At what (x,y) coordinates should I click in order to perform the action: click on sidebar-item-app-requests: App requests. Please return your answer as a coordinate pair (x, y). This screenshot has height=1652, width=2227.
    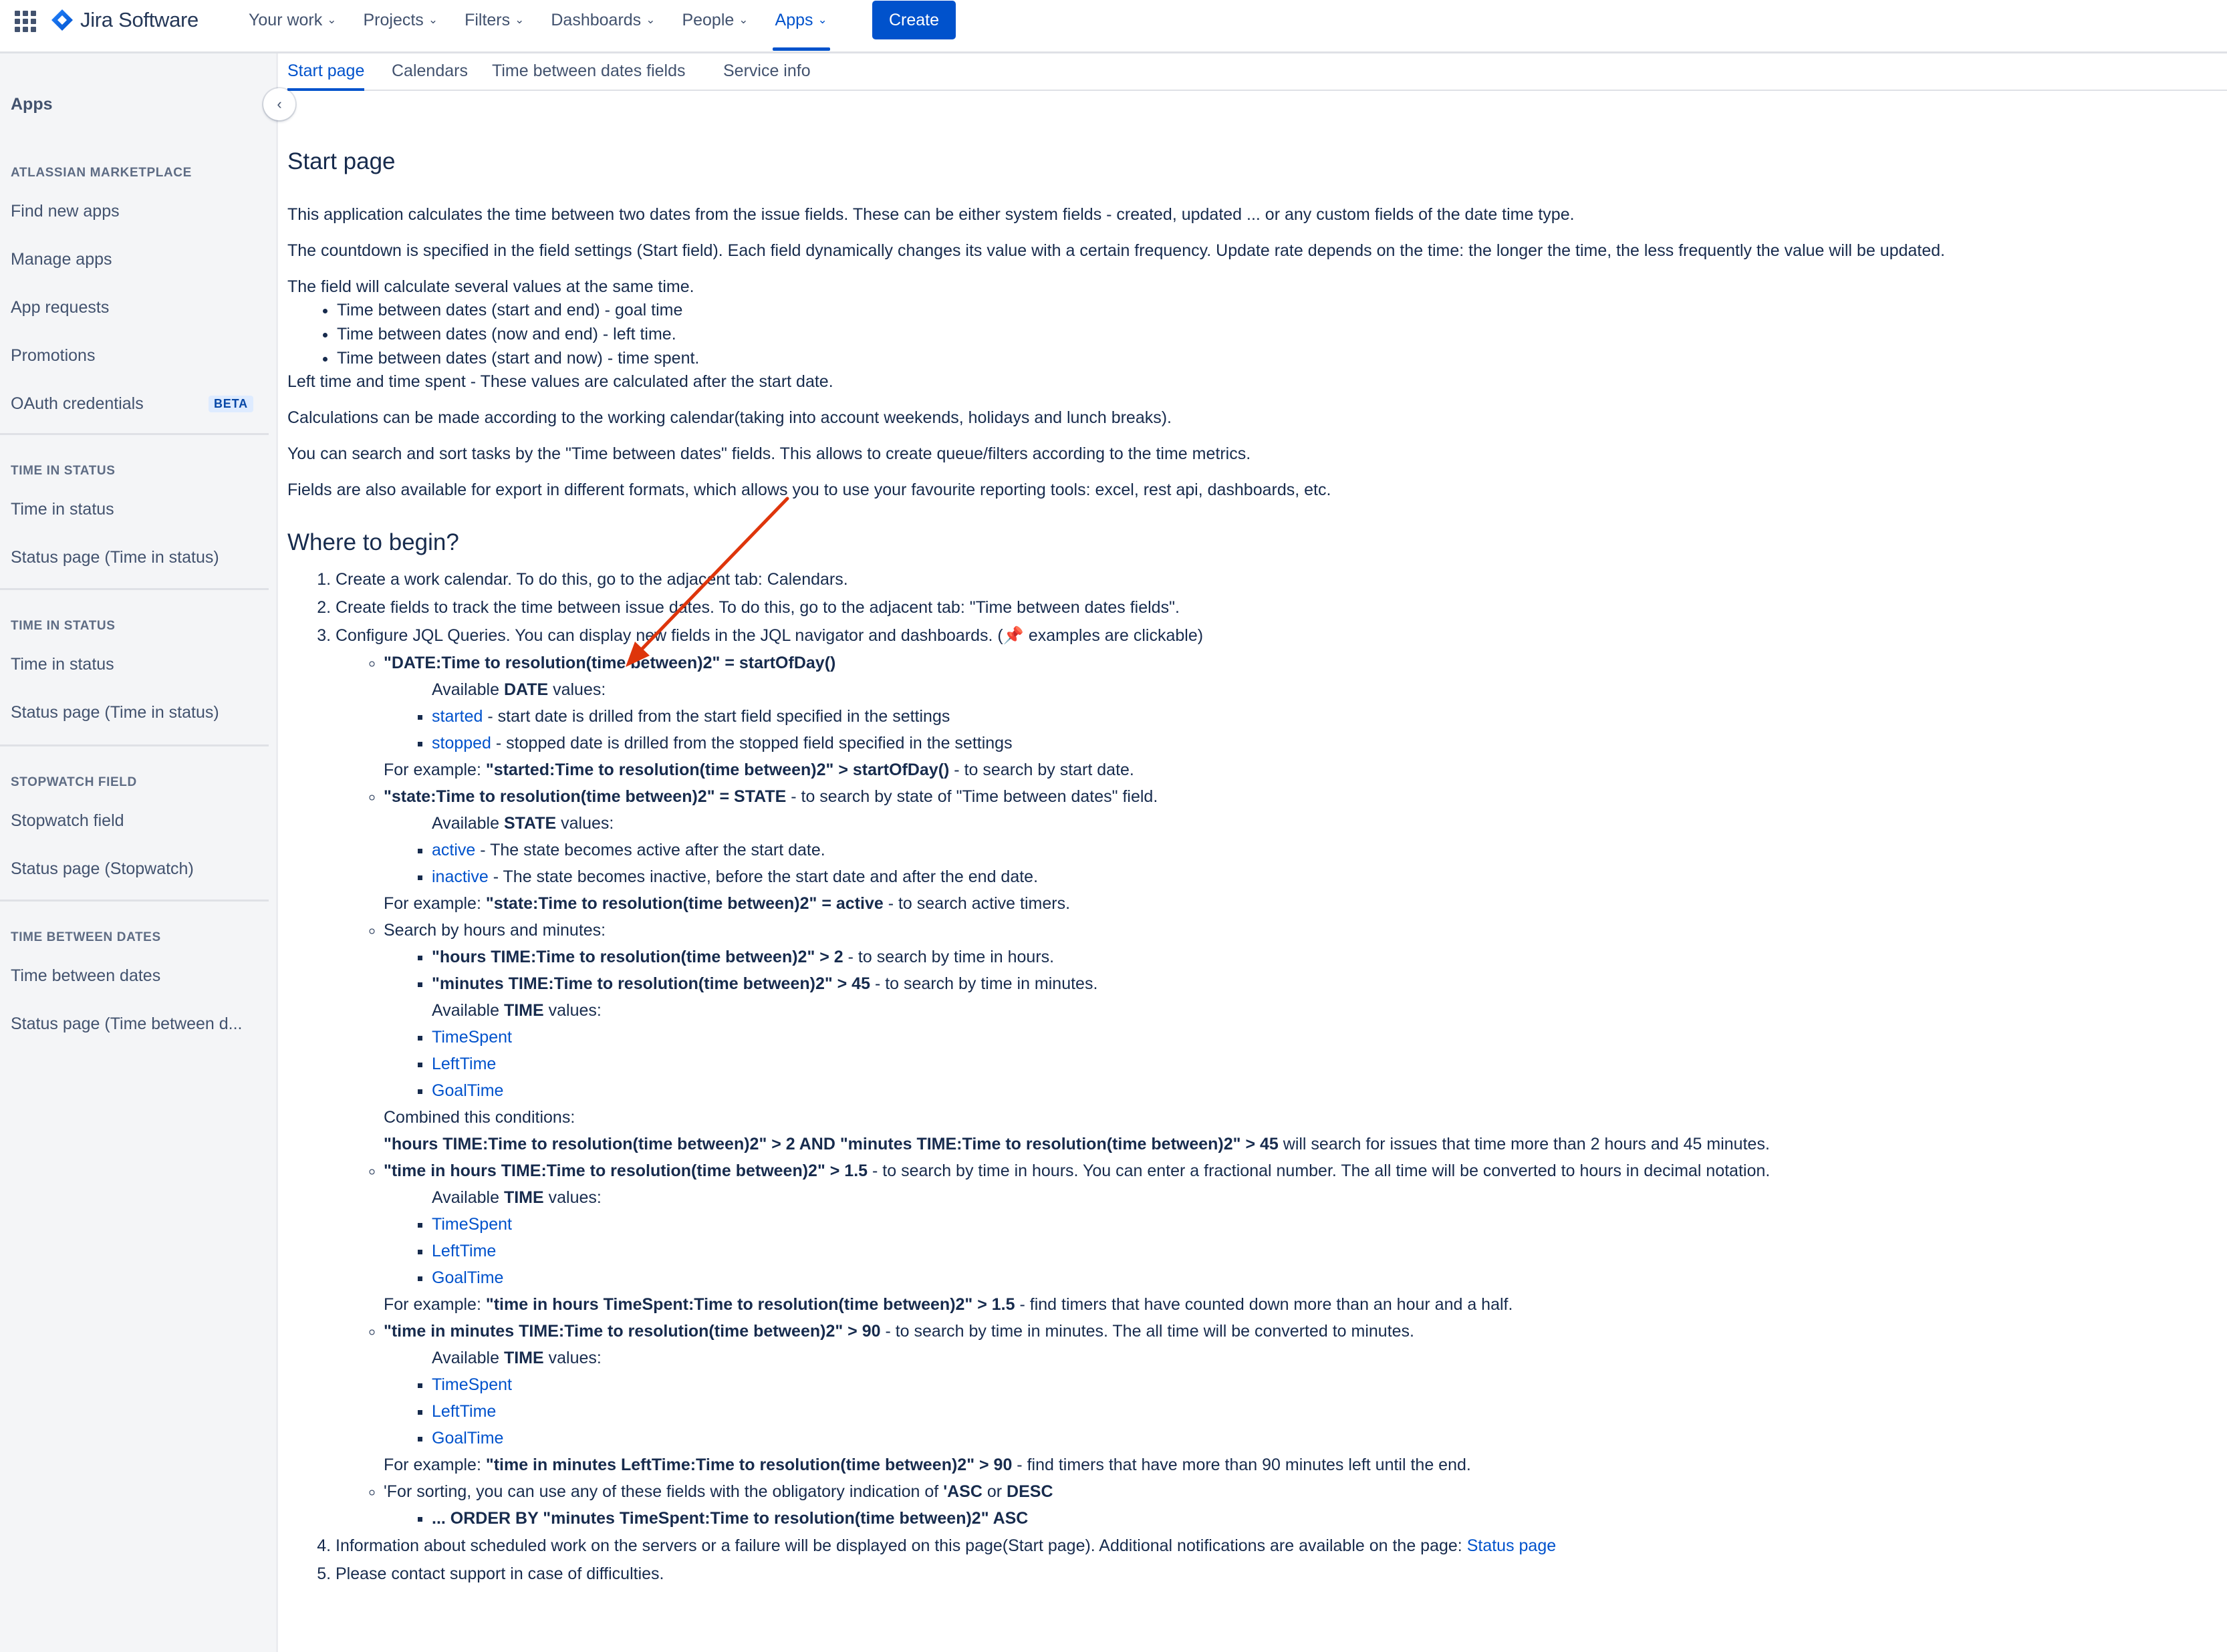
    Looking at the image, I should click on (60, 307).